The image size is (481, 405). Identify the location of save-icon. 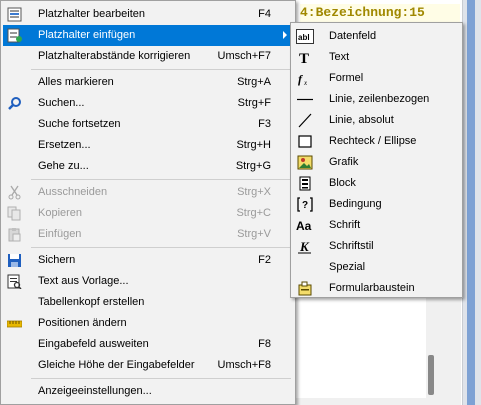
(14, 260).